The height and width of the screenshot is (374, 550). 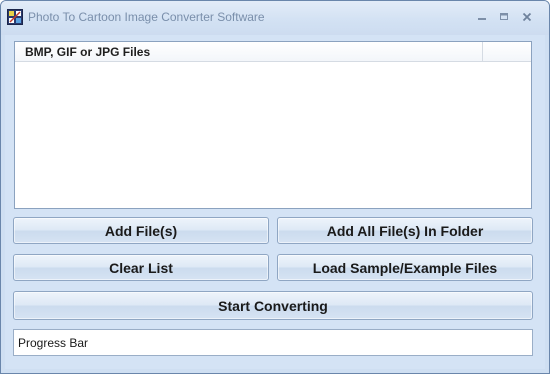 What do you see at coordinates (141, 267) in the screenshot?
I see `clear-list-button: Clear List` at bounding box center [141, 267].